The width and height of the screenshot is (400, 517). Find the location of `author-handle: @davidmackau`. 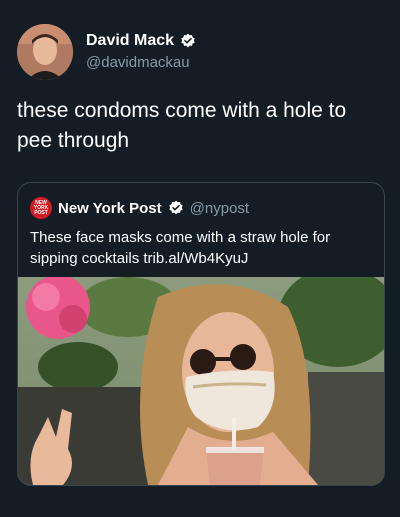

author-handle: @davidmackau is located at coordinates (141, 62).